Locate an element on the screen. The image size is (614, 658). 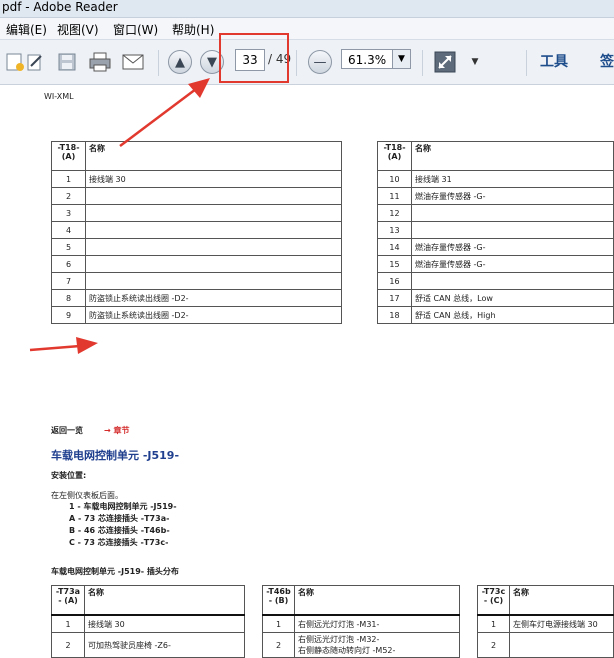
pin-name-line: 右侧远光灯灯泡 -M32- is located at coordinates (339, 639).